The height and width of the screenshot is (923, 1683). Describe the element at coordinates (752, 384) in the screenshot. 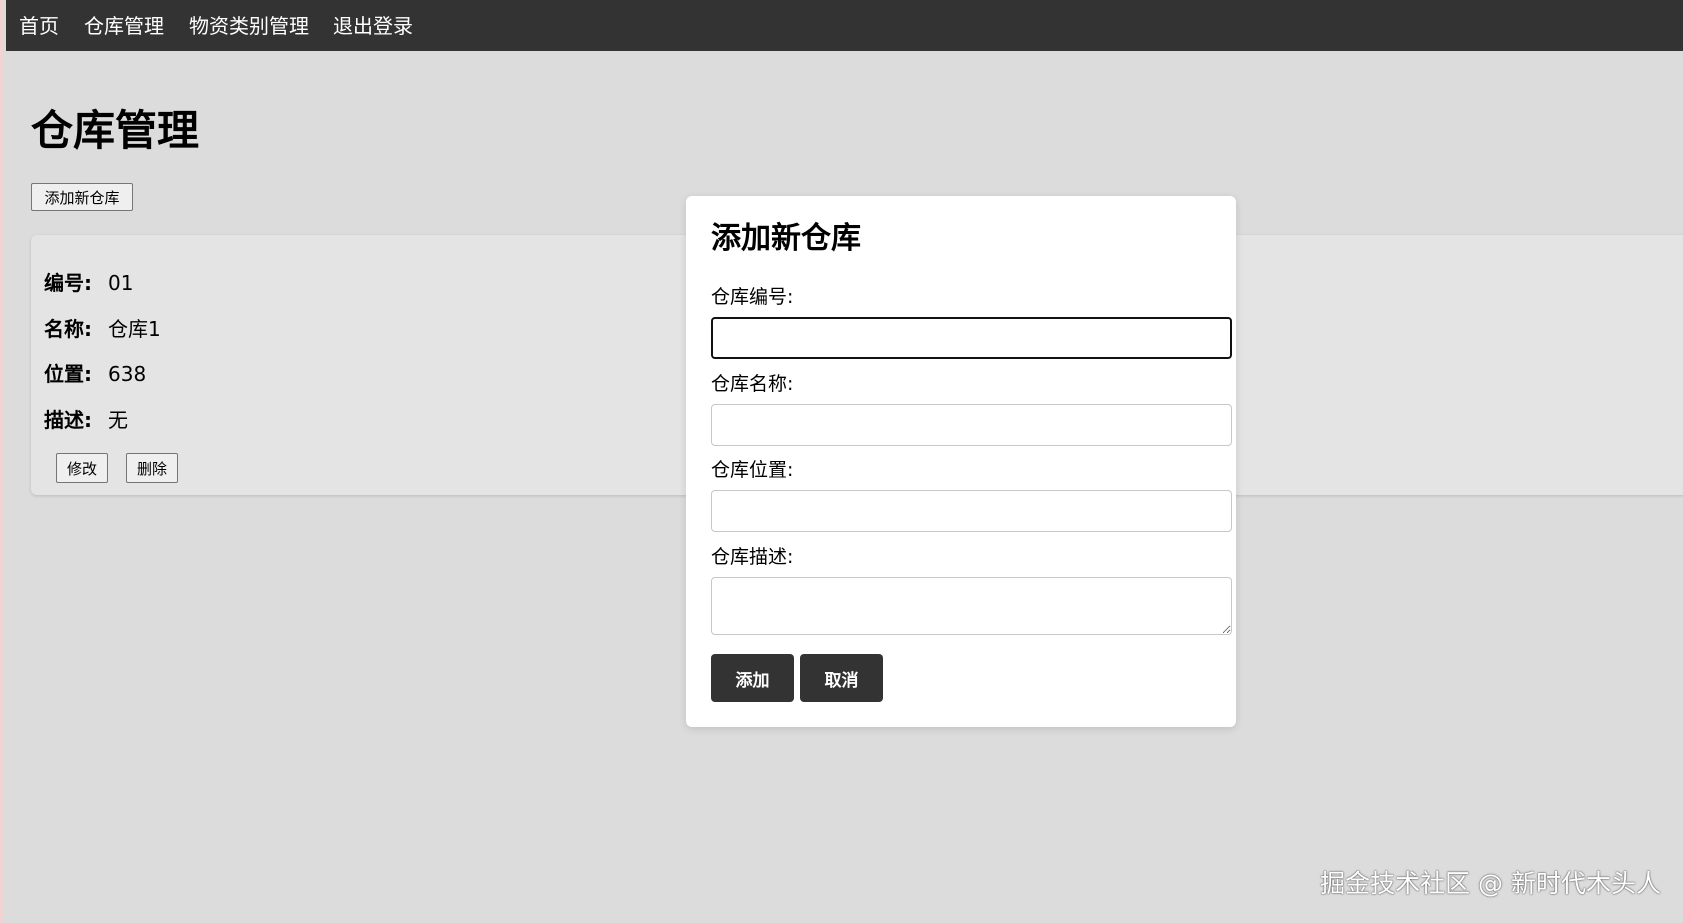

I see `warehouse-name-field-label: 仓库名称:` at that location.